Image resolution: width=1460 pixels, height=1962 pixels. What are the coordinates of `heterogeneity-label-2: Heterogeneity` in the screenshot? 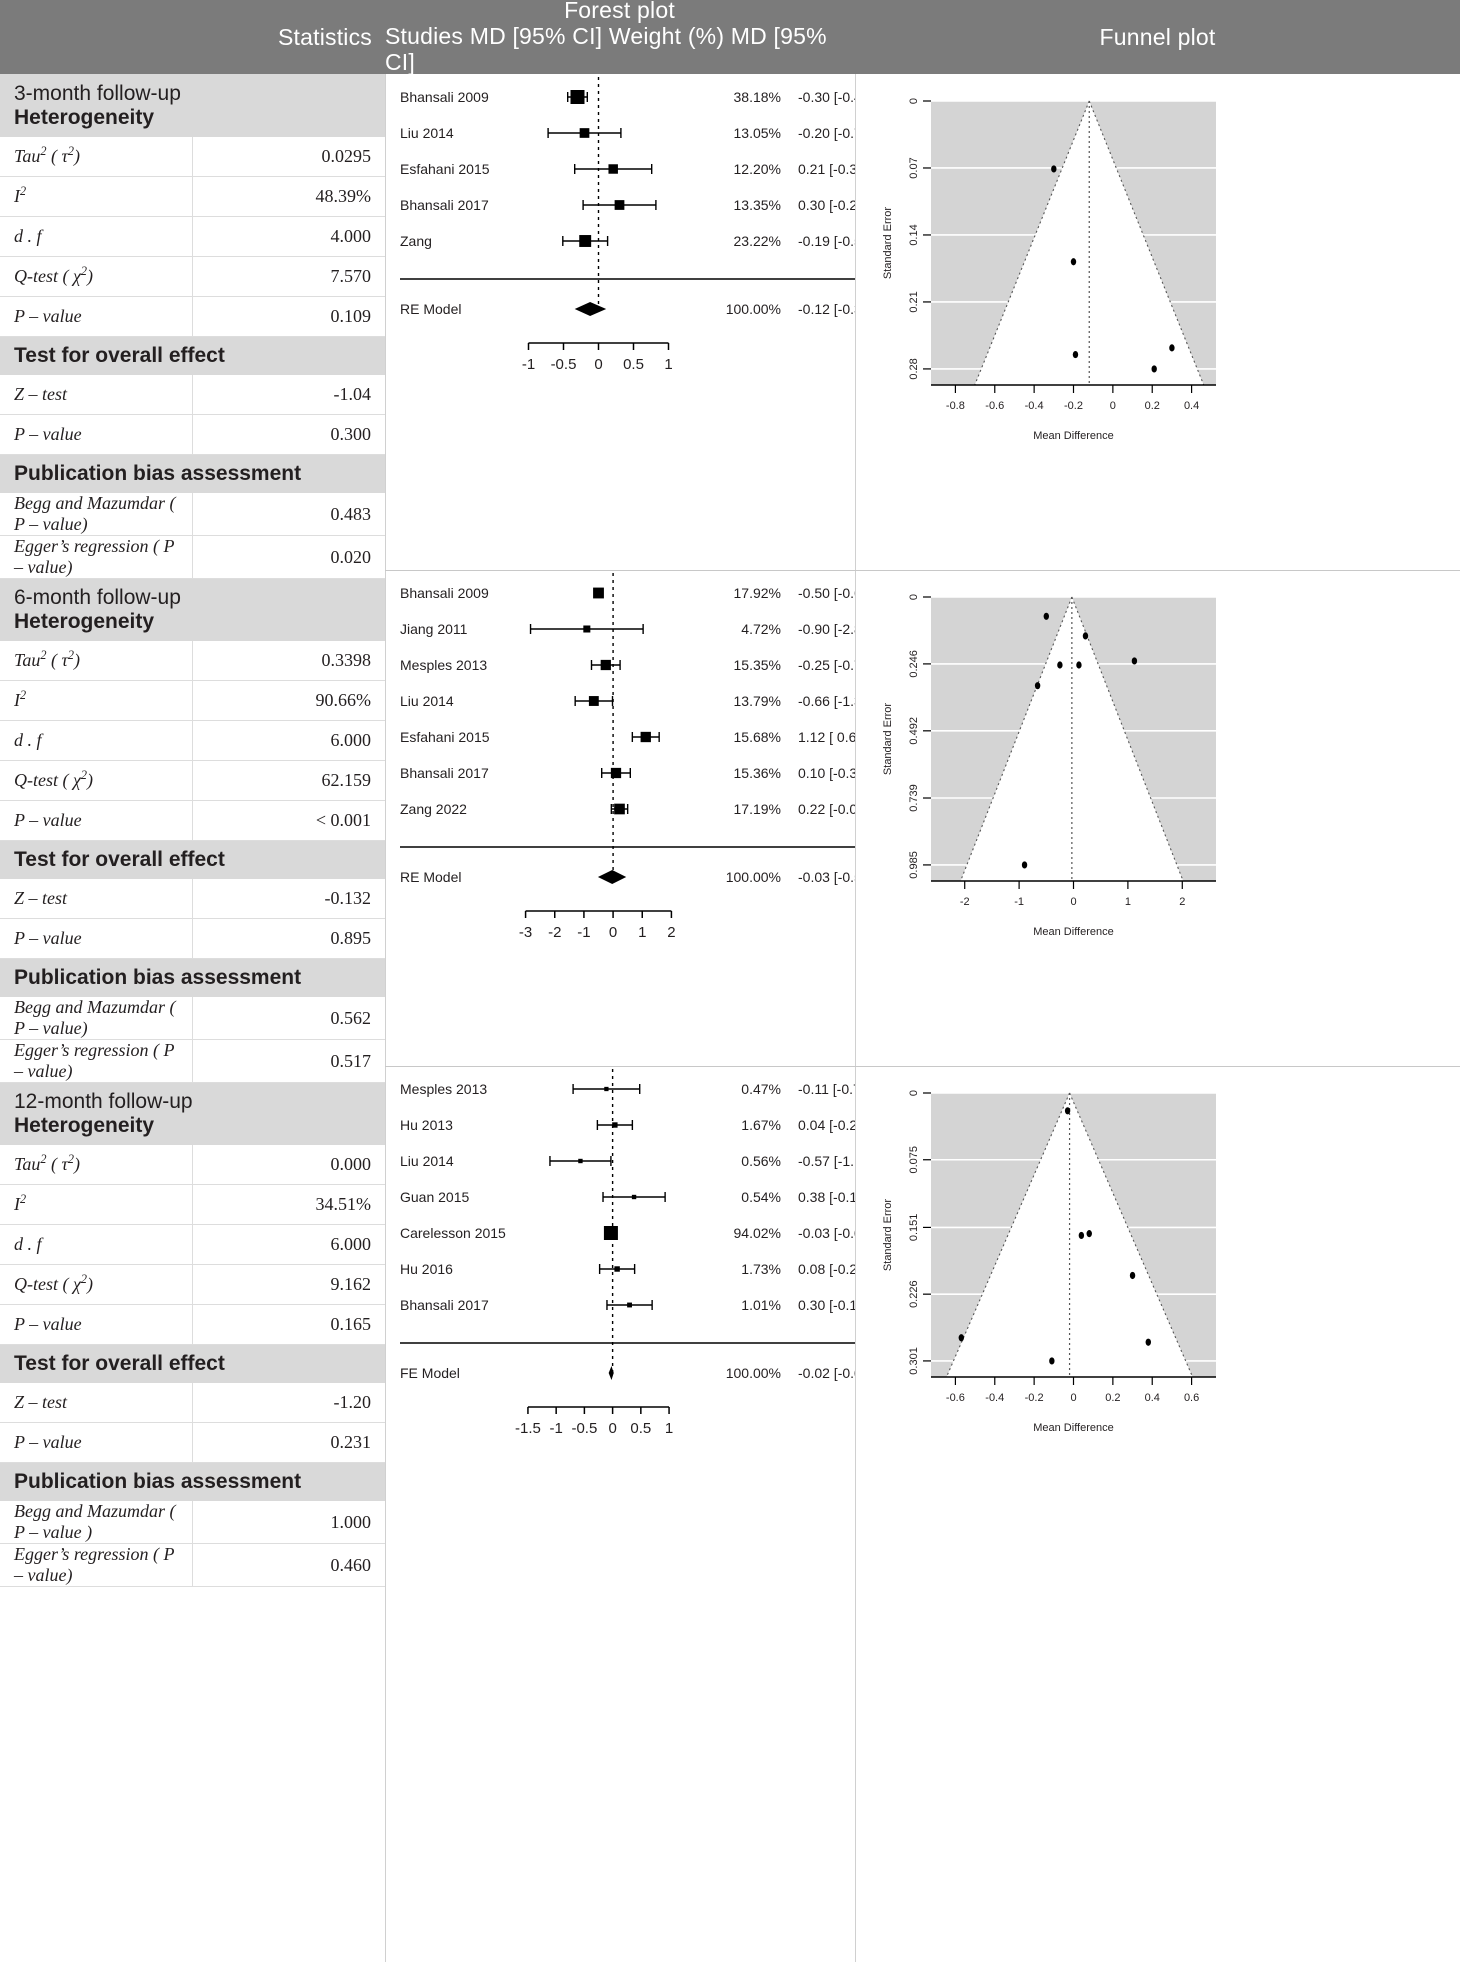 It's located at (84, 621).